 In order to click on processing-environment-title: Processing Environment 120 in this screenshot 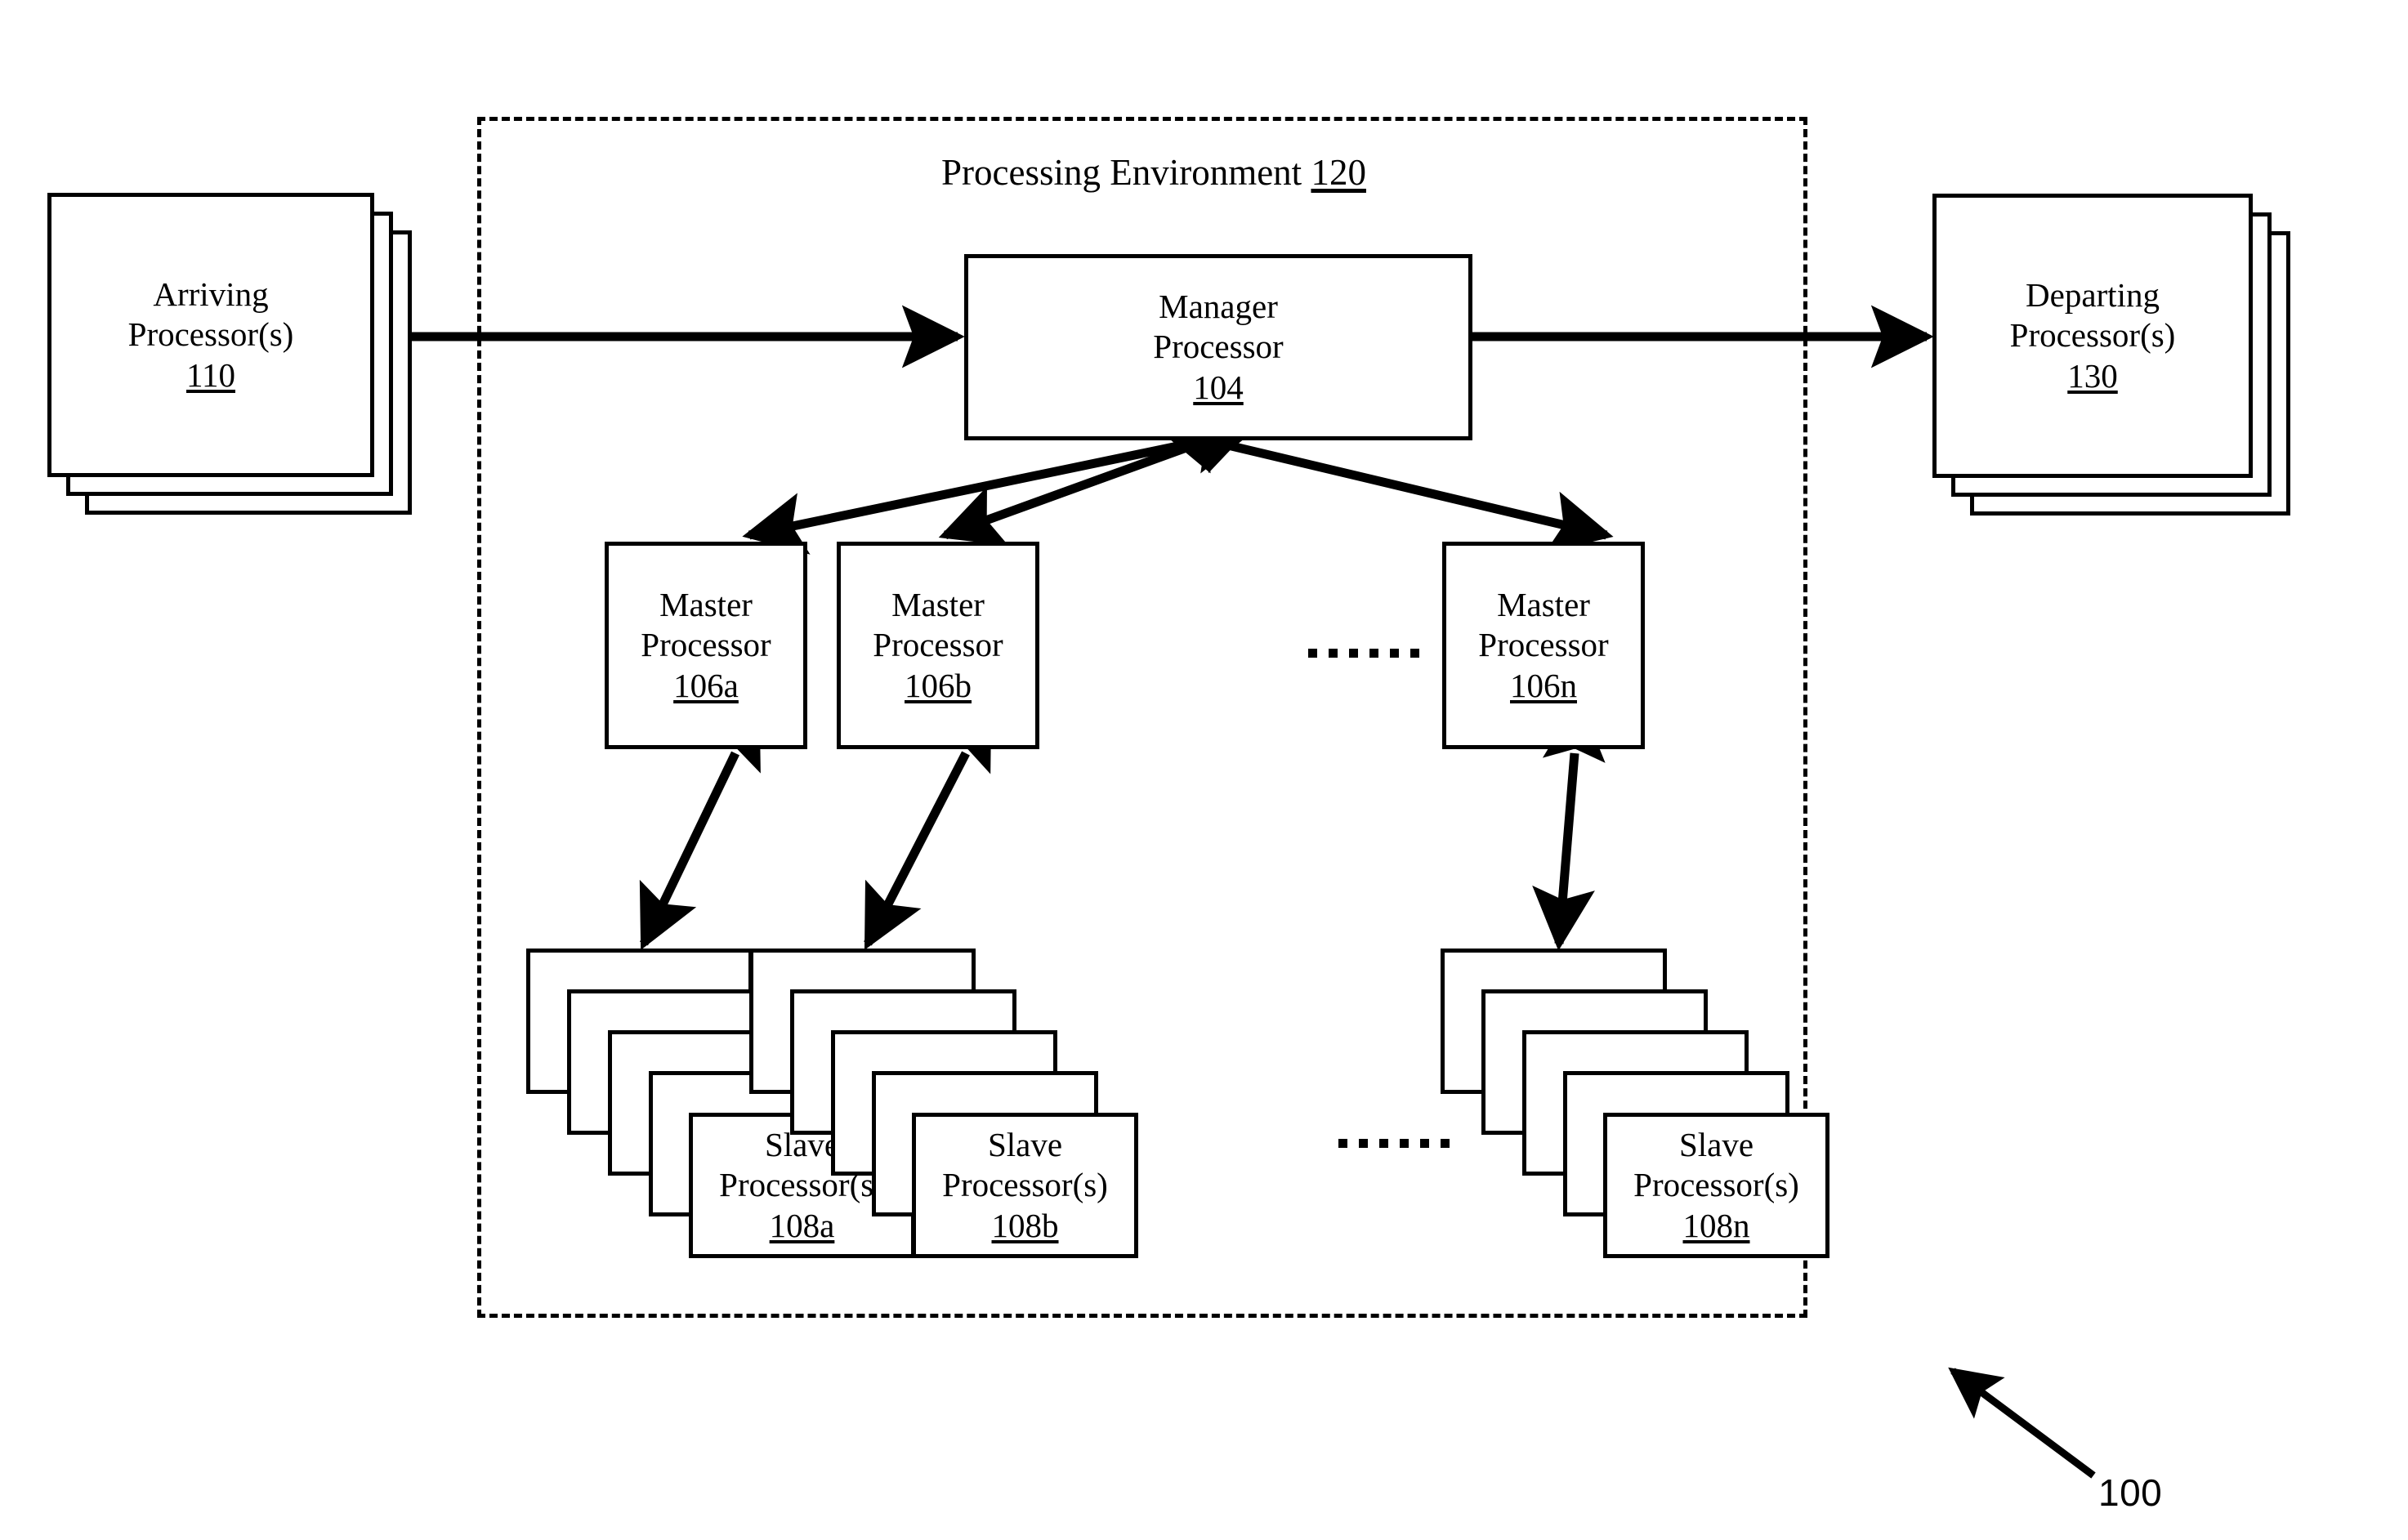, I will do `click(1153, 172)`.